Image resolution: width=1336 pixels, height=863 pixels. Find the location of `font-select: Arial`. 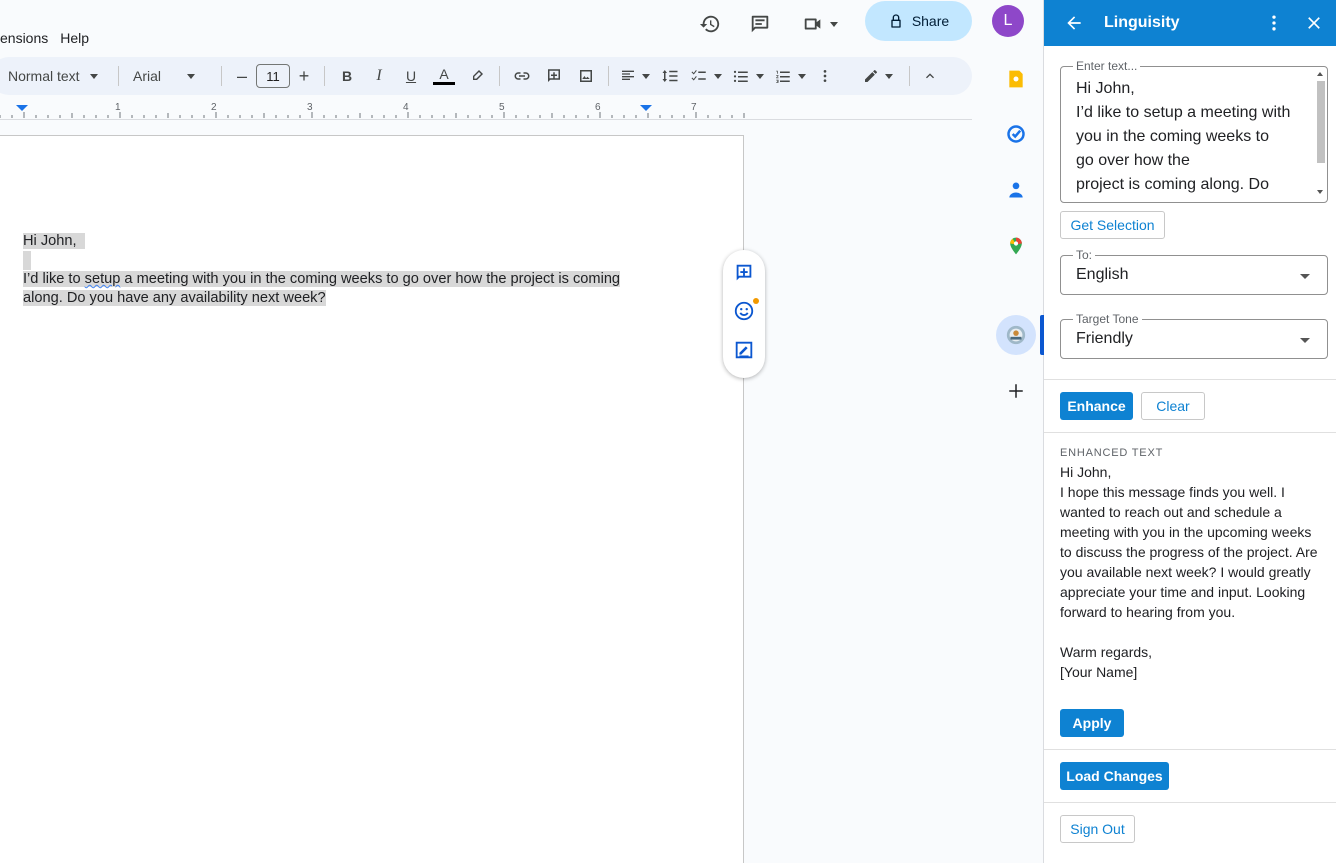

font-select: Arial is located at coordinates (168, 76).